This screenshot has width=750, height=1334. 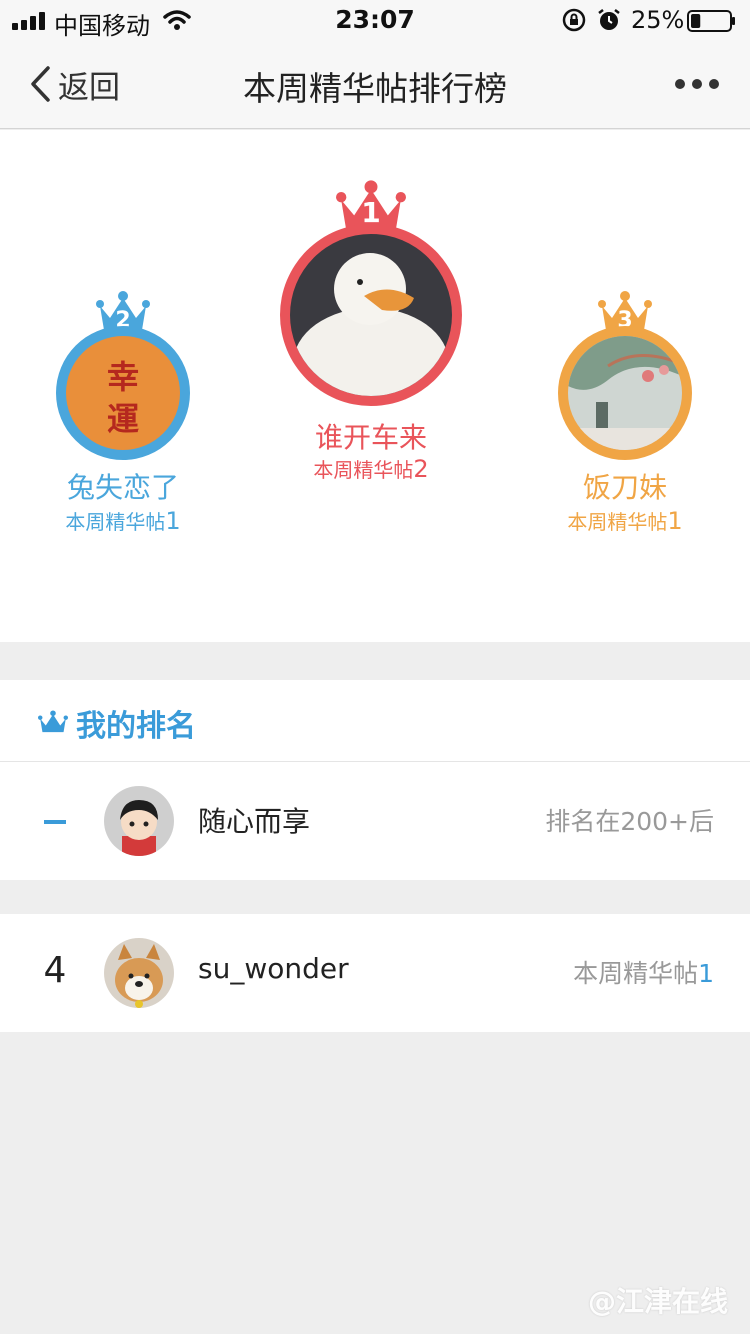 What do you see at coordinates (122, 377) in the screenshot?
I see `avatar-text-1: 幸` at bounding box center [122, 377].